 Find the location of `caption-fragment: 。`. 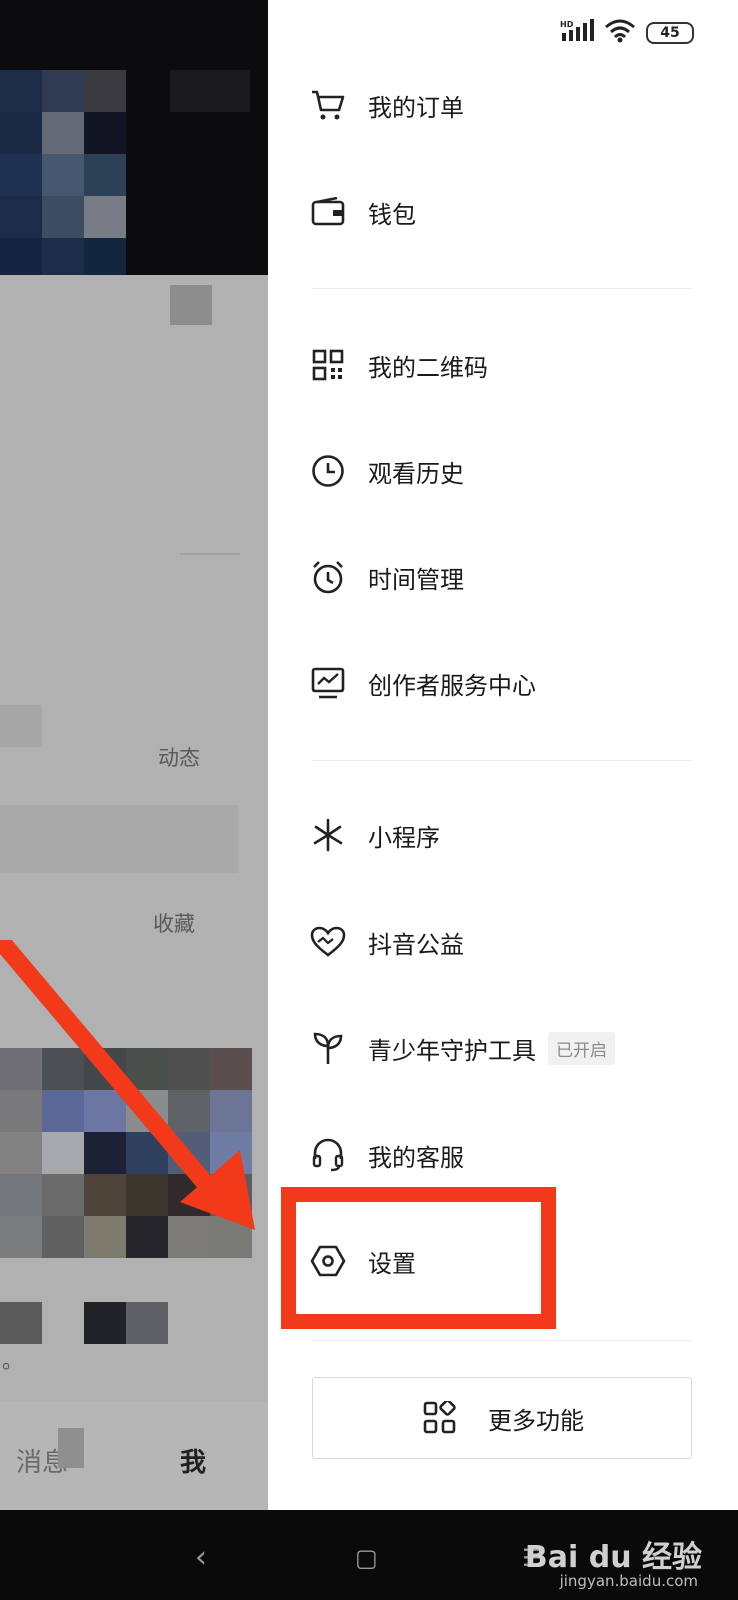

caption-fragment: 。 is located at coordinates (12, 1361).